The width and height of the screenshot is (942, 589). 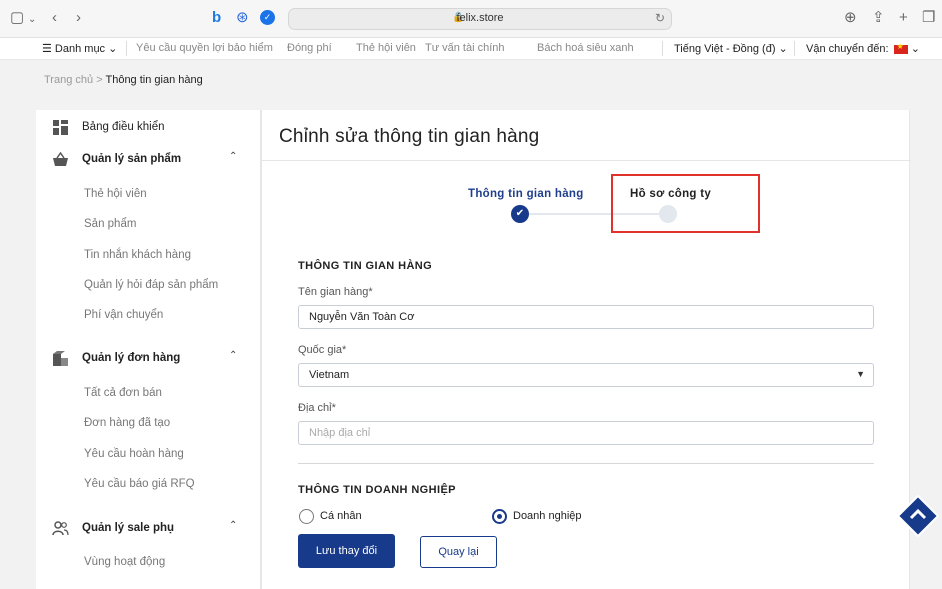 I want to click on dashboard-icon, so click(x=60, y=127).